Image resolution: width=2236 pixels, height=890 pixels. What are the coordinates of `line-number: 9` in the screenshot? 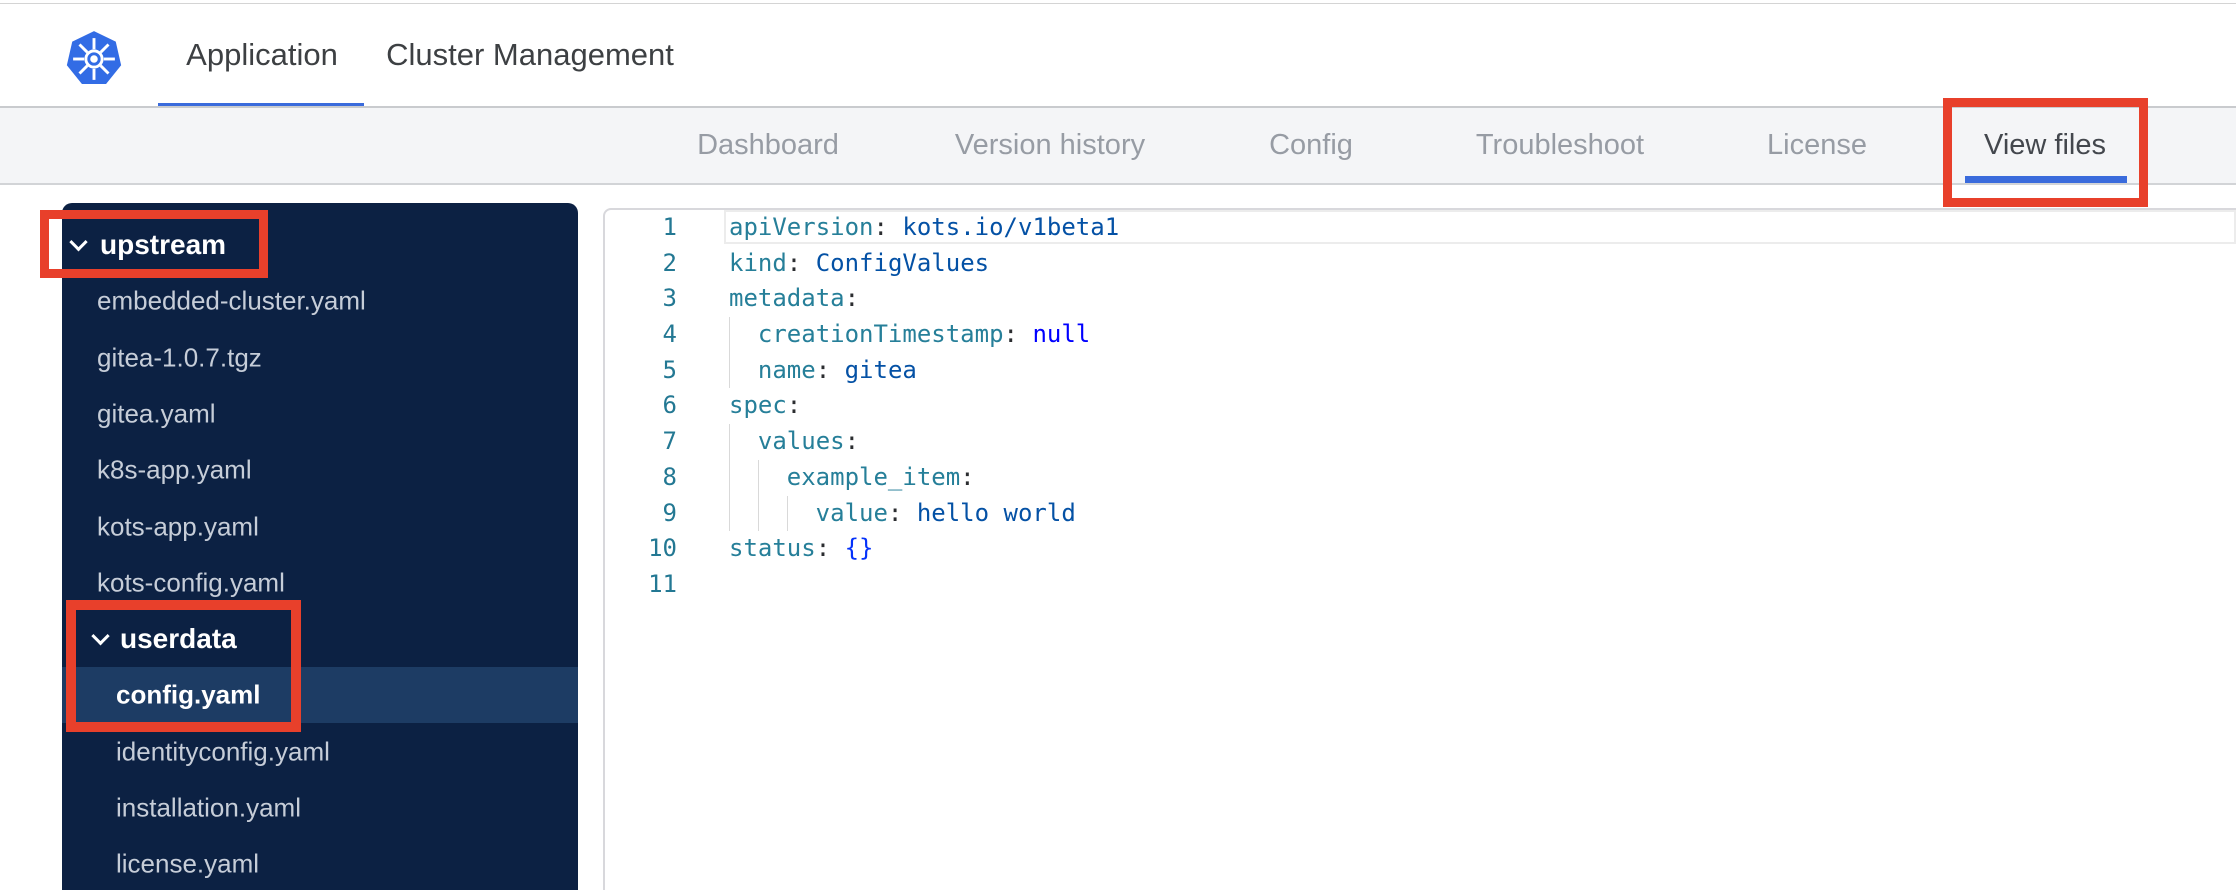 It's located at (669, 512).